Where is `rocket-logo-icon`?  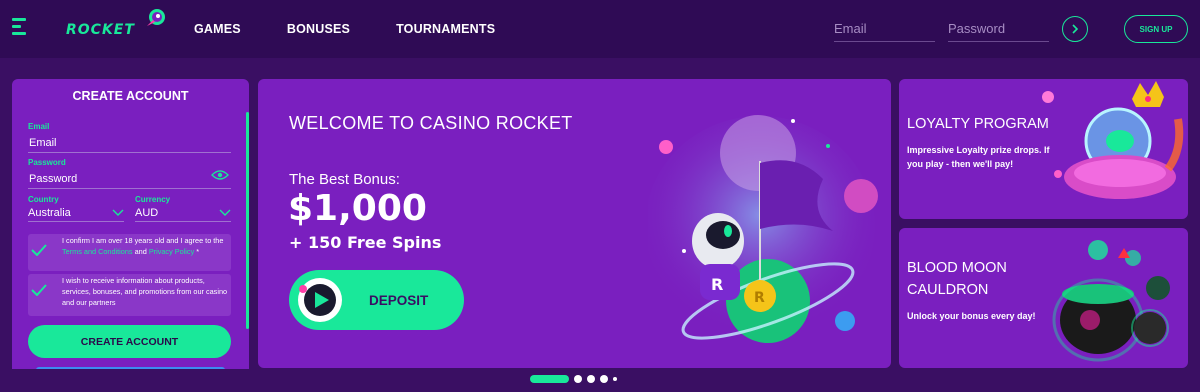 rocket-logo-icon is located at coordinates (156, 17).